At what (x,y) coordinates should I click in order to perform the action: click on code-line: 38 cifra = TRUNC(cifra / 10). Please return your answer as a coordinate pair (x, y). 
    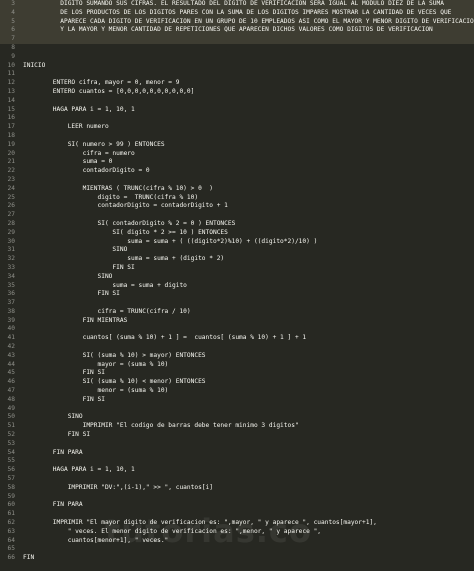
    Looking at the image, I should click on (237, 312).